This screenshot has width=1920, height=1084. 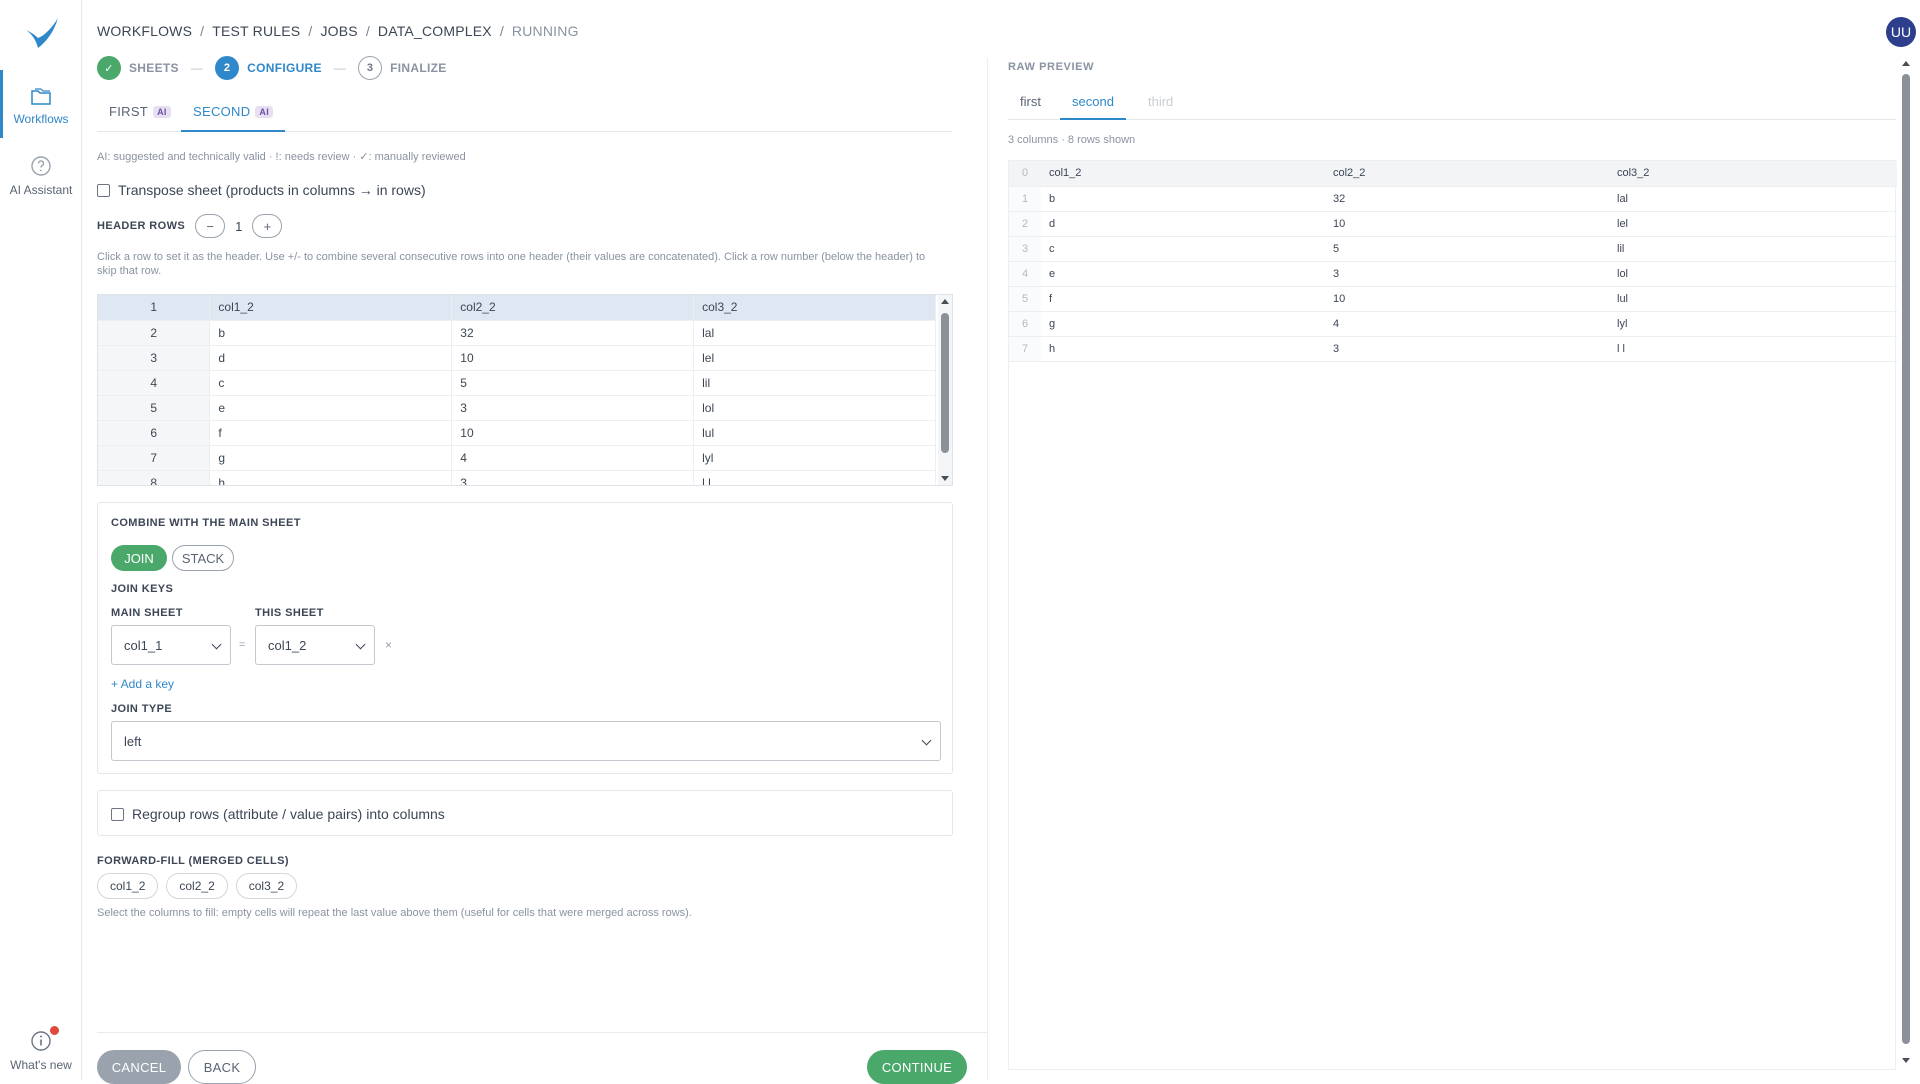 I want to click on forward-fill-chip: col3_2, so click(x=266, y=886).